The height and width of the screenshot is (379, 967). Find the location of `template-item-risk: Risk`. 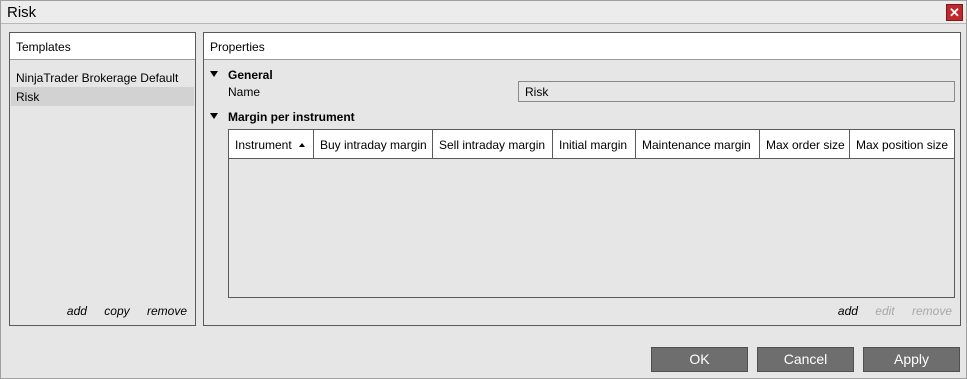

template-item-risk: Risk is located at coordinates (102, 96).